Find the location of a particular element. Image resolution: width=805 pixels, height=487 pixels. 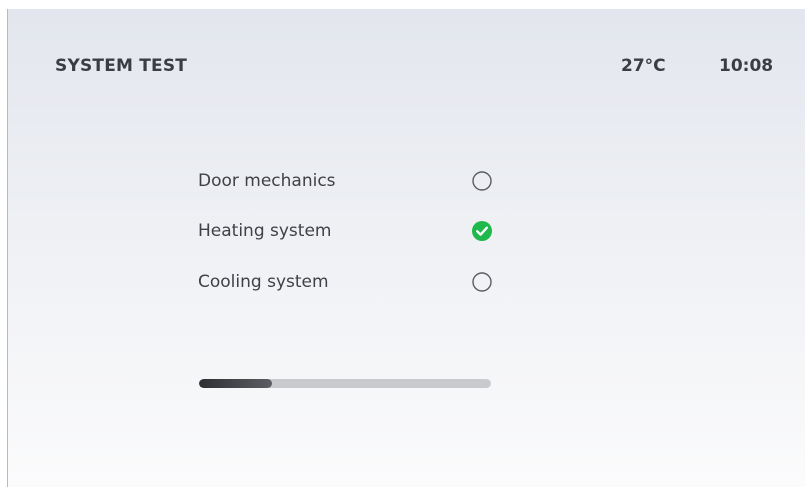

test-label: Door mechanics is located at coordinates (267, 181).